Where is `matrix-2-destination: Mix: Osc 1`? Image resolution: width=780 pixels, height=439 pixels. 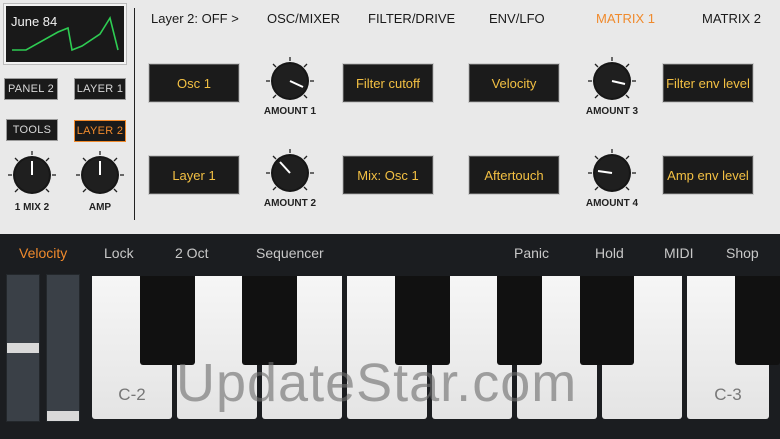 matrix-2-destination: Mix: Osc 1 is located at coordinates (388, 175).